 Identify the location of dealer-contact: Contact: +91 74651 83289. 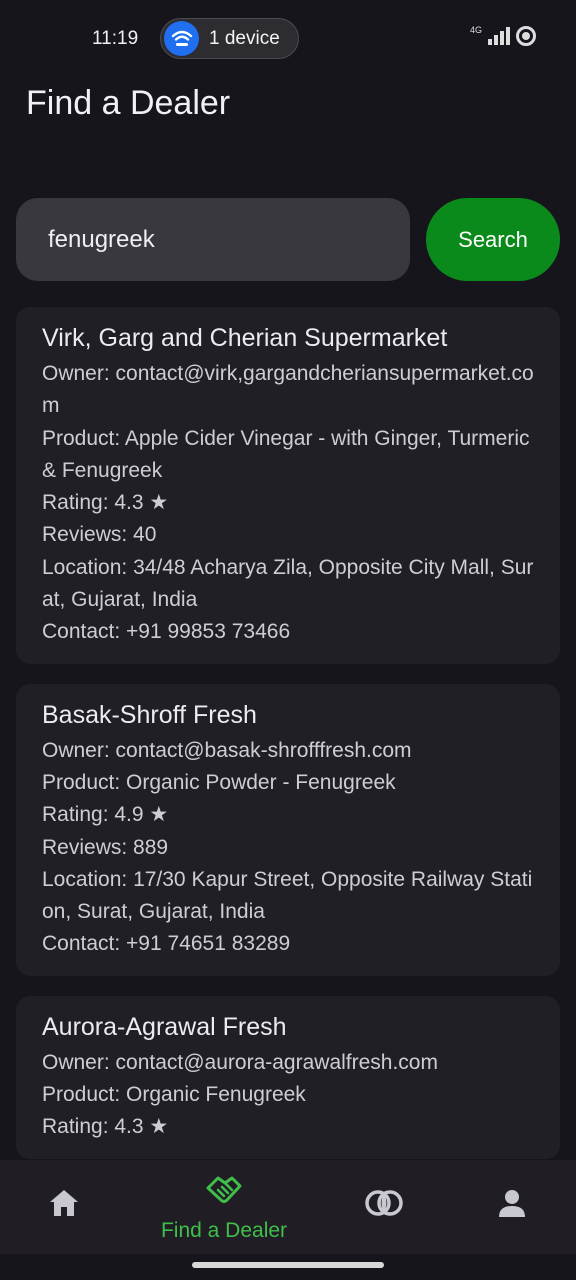
(166, 944).